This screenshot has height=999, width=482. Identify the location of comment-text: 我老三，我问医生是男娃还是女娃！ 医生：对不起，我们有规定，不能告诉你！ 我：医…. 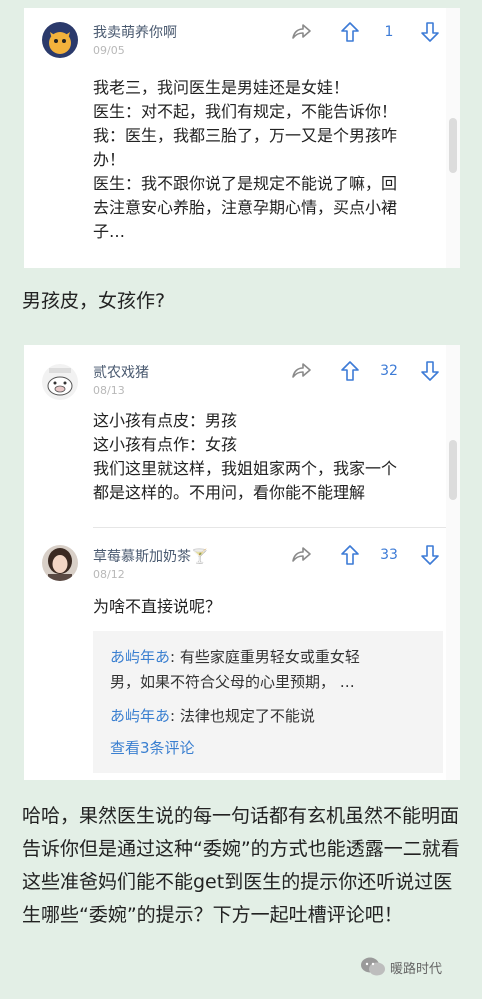
(245, 159).